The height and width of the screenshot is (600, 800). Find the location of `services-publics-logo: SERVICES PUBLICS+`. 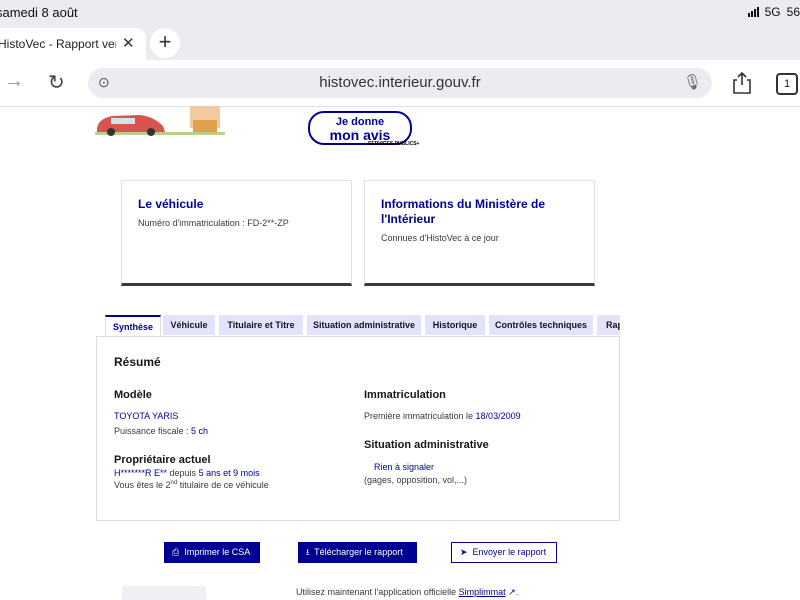

services-publics-logo: SERVICES PUBLICS+ is located at coordinates (394, 144).